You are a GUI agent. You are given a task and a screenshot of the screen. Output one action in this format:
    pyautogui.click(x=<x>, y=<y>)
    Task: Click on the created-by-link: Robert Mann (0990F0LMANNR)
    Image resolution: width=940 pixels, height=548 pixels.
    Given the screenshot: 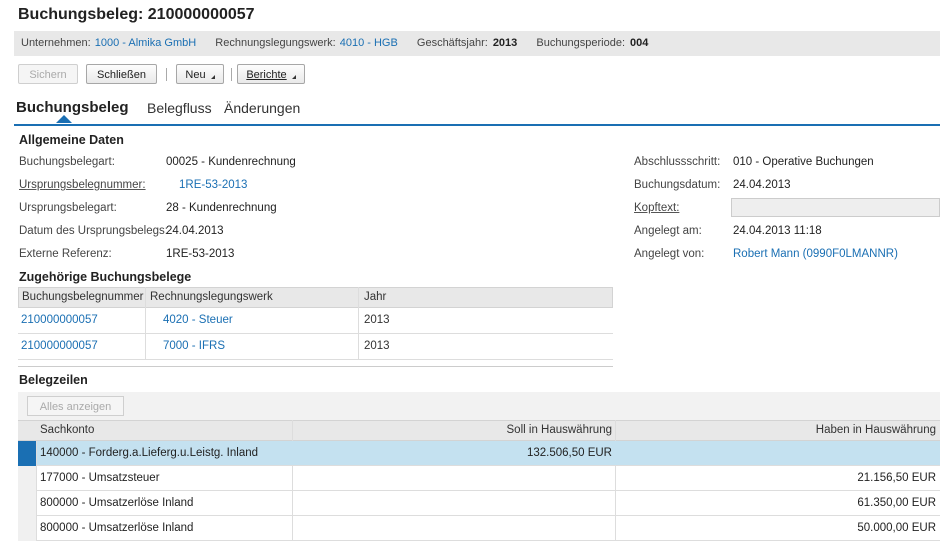 What is the action you would take?
    pyautogui.click(x=815, y=254)
    